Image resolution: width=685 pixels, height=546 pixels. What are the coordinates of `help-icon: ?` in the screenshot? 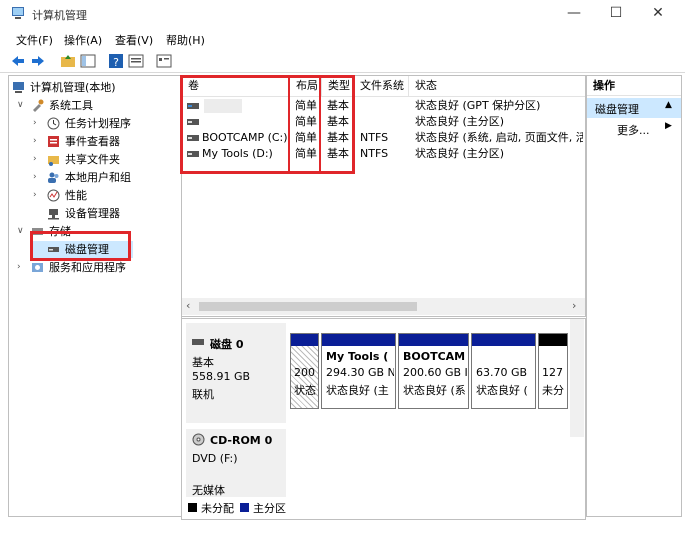 It's located at (116, 61).